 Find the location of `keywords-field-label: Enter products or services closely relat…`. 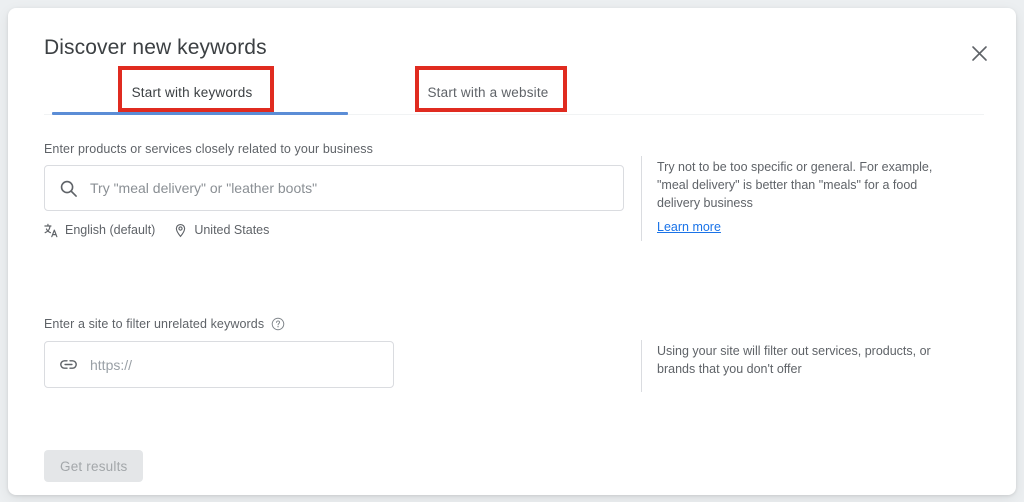

keywords-field-label: Enter products or services closely relat… is located at coordinates (208, 149).